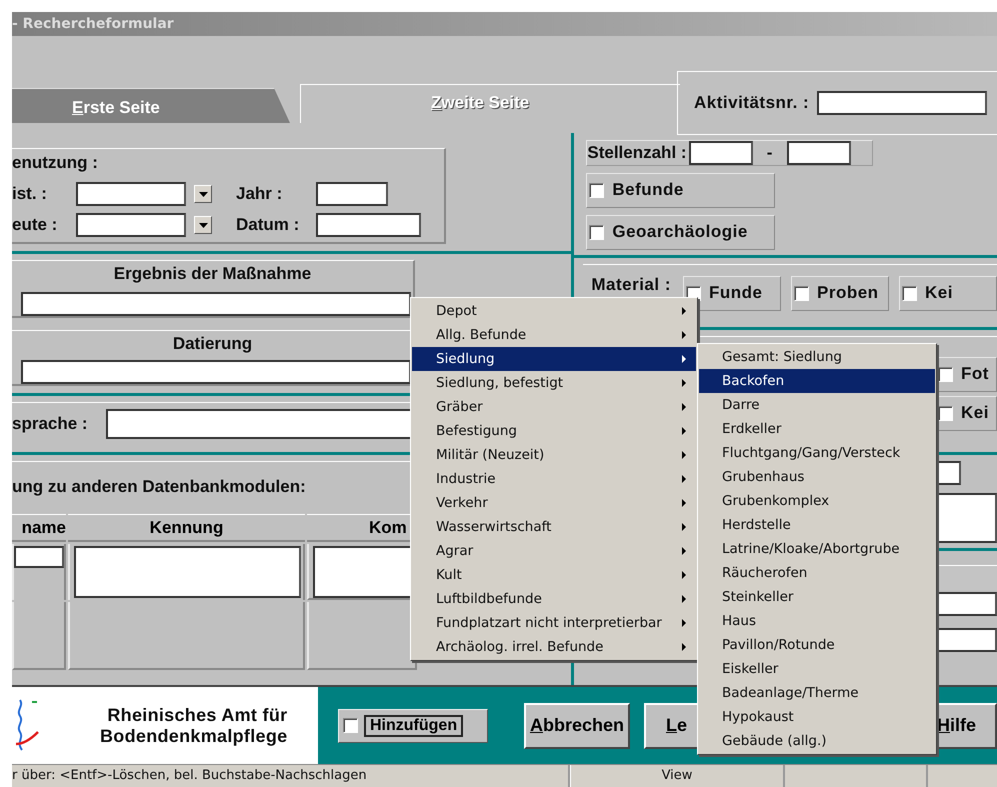  Describe the element at coordinates (680, 232) in the screenshot. I see `checkbox-label: Geoarchäologie` at that location.